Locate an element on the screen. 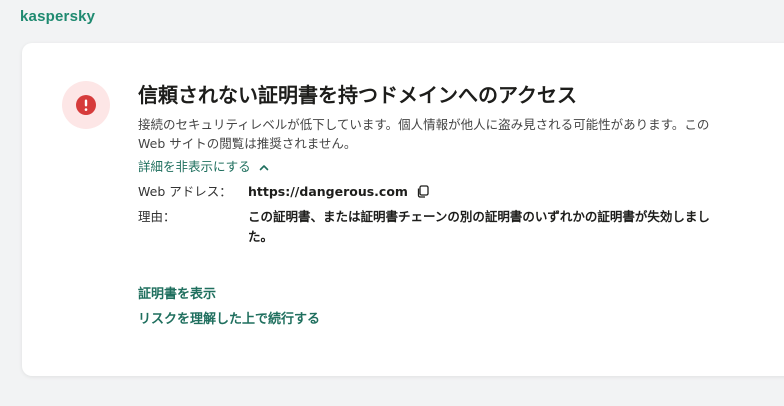 Image resolution: width=784 pixels, height=406 pixels. copy-icon is located at coordinates (422, 194).